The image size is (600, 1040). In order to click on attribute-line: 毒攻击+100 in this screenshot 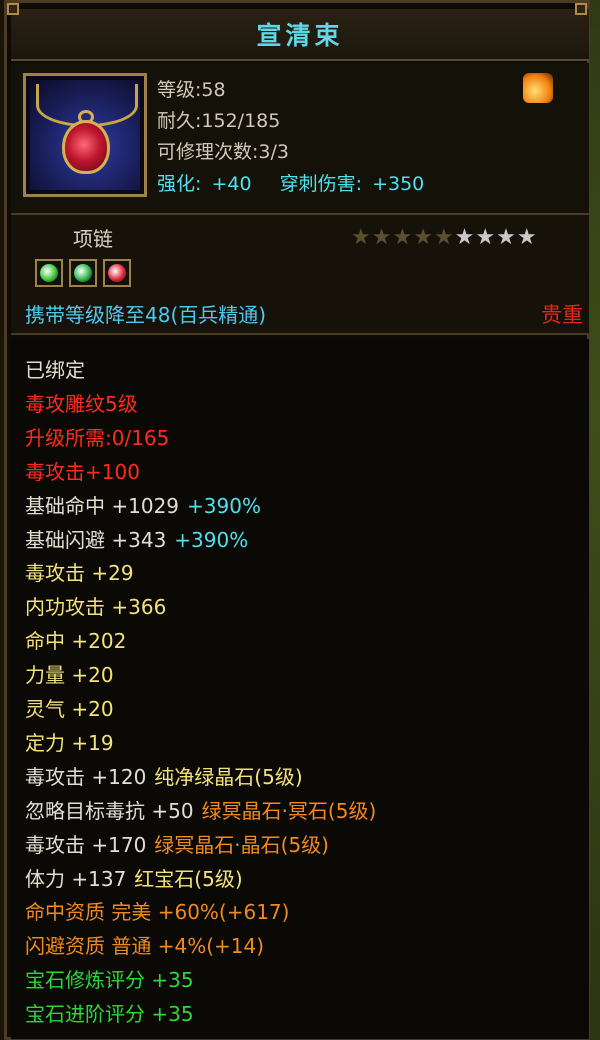, I will do `click(82, 472)`.